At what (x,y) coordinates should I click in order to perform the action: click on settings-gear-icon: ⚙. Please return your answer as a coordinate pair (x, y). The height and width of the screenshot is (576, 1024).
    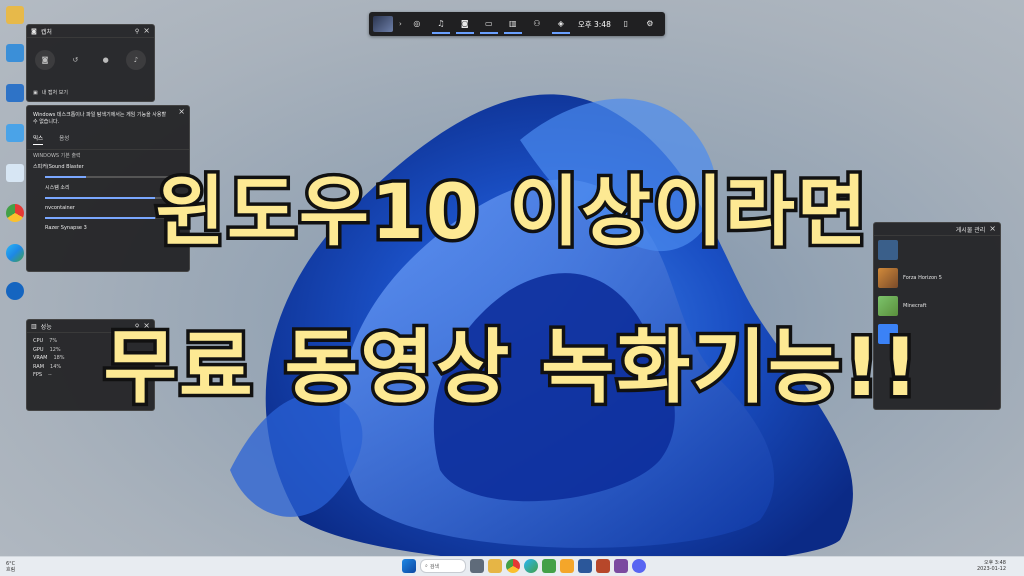
    Looking at the image, I should click on (650, 24).